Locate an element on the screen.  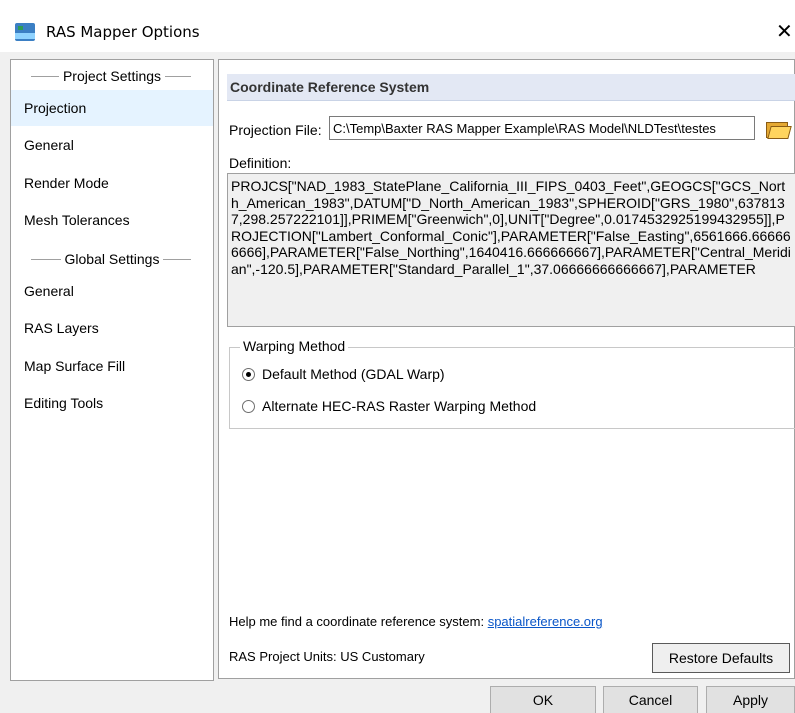
ok-button: OK is located at coordinates (543, 699).